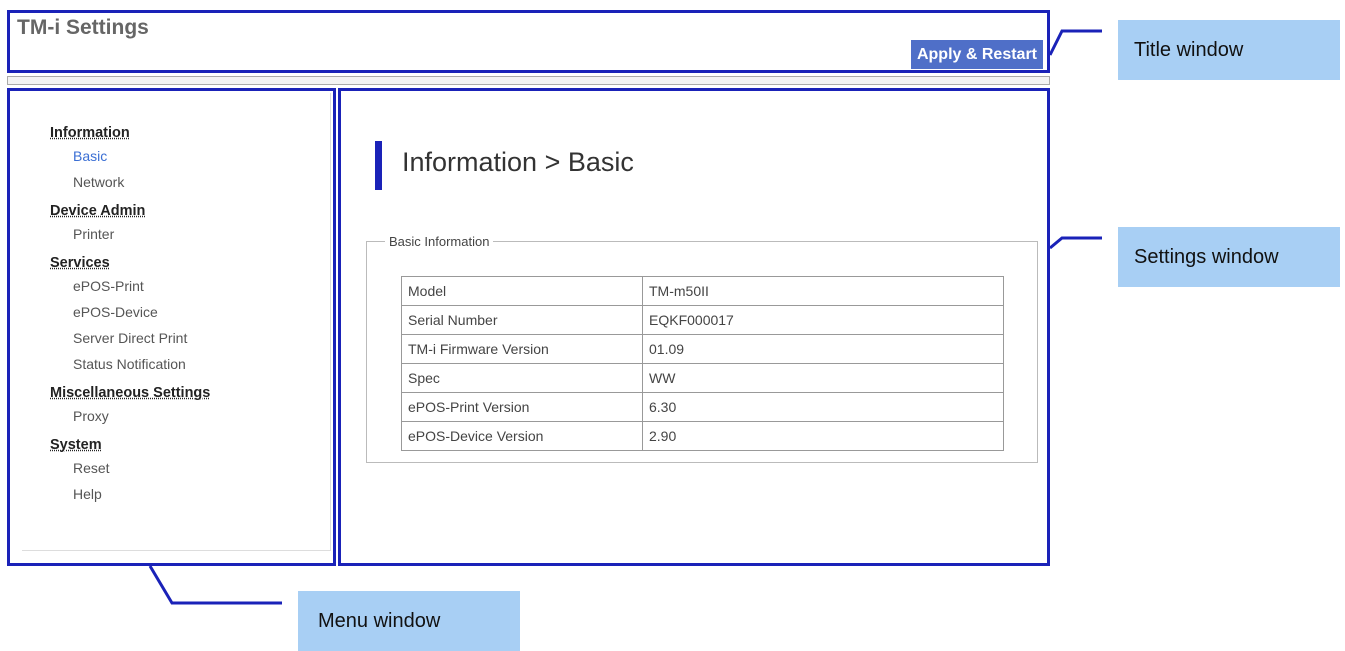 This screenshot has height=651, width=1345. Describe the element at coordinates (409, 621) in the screenshot. I see `callout-menu-window: Menu window` at that location.